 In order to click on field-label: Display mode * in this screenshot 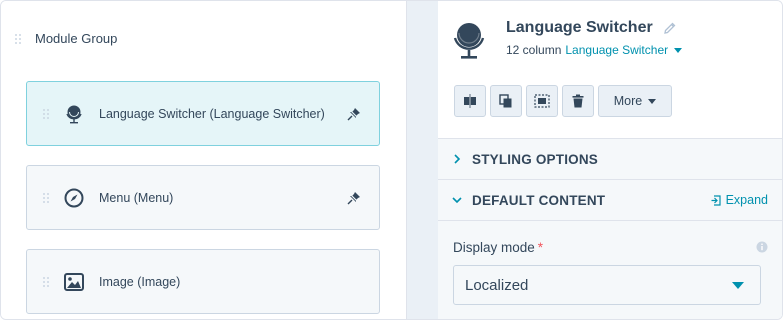, I will do `click(498, 247)`.